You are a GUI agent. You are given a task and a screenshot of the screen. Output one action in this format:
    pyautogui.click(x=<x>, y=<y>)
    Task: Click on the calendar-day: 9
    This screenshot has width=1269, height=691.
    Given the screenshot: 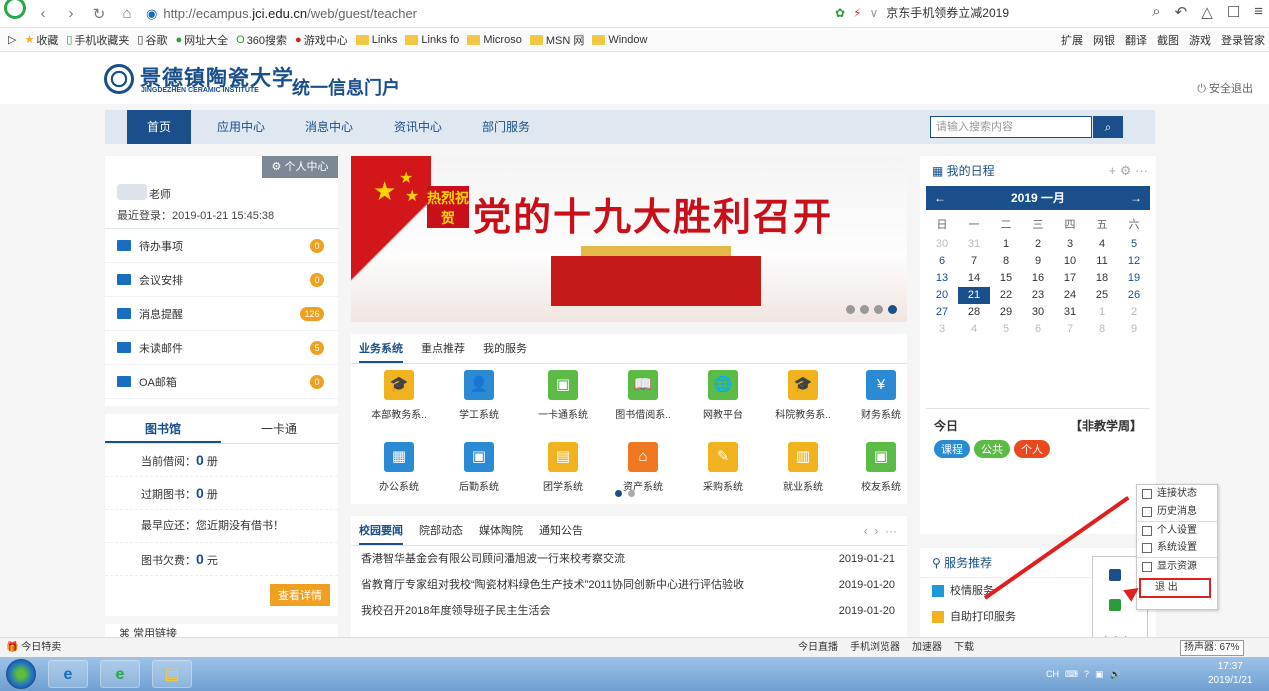 What is the action you would take?
    pyautogui.click(x=1038, y=261)
    